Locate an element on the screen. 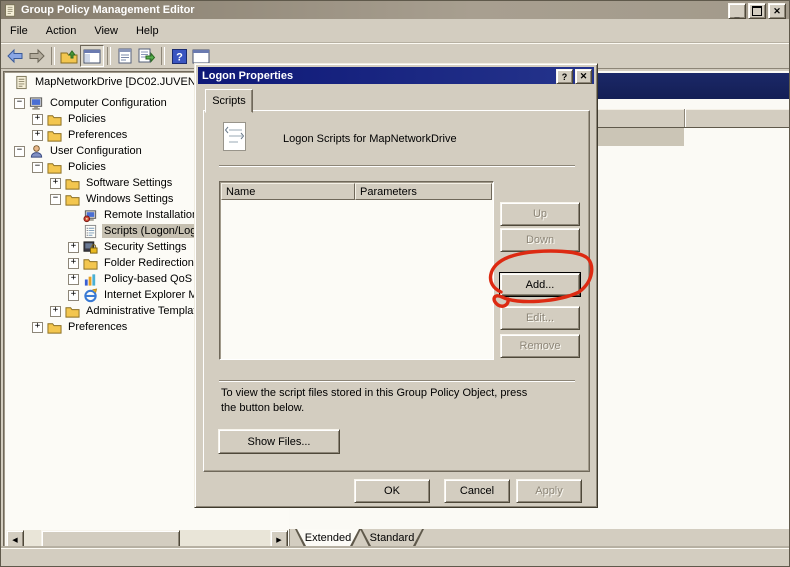 The image size is (790, 567). menu-file: File is located at coordinates (19, 31).